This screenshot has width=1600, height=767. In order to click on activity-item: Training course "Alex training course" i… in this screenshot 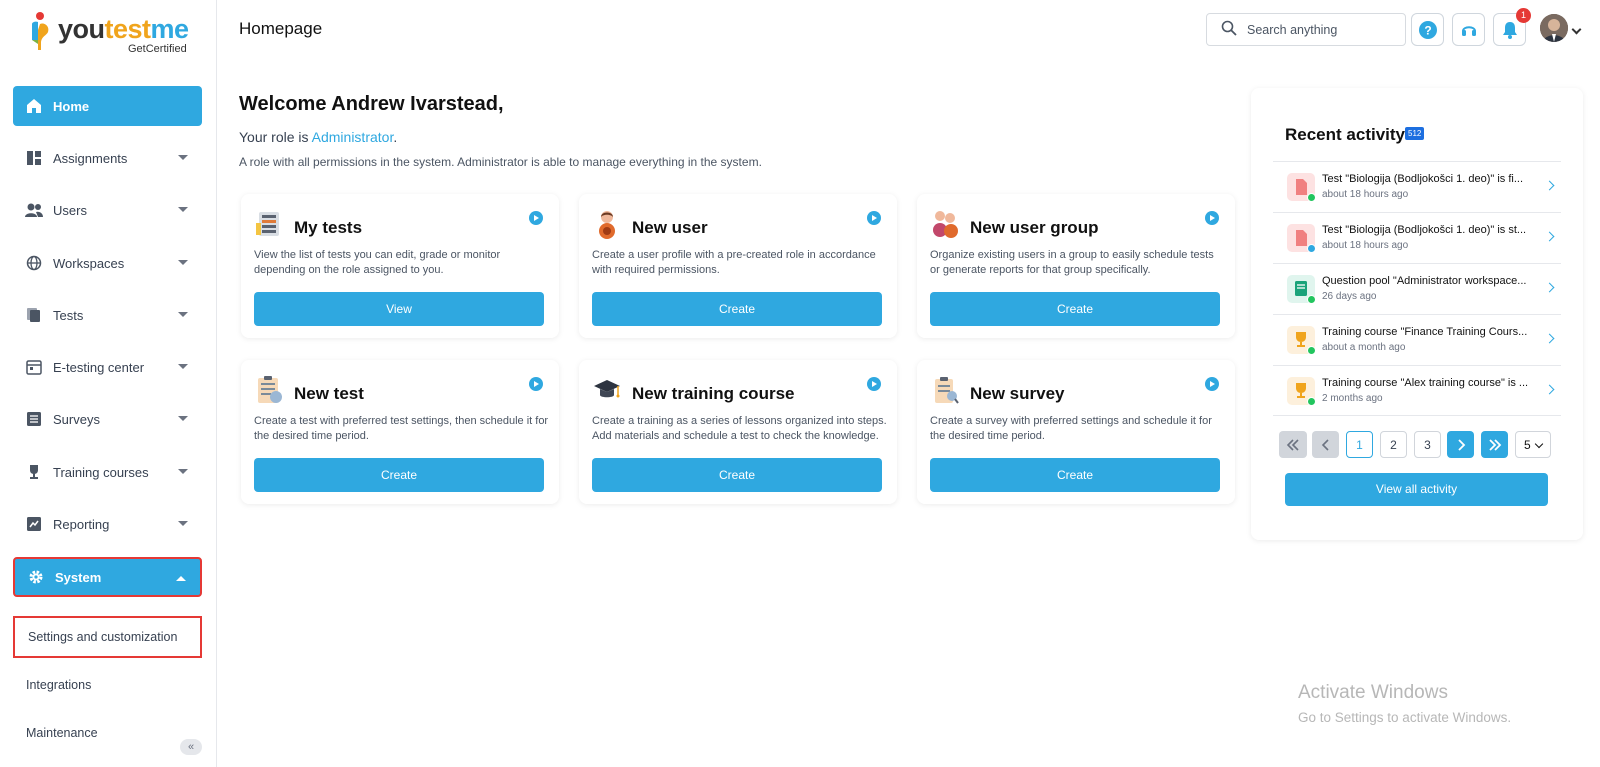, I will do `click(1417, 390)`.